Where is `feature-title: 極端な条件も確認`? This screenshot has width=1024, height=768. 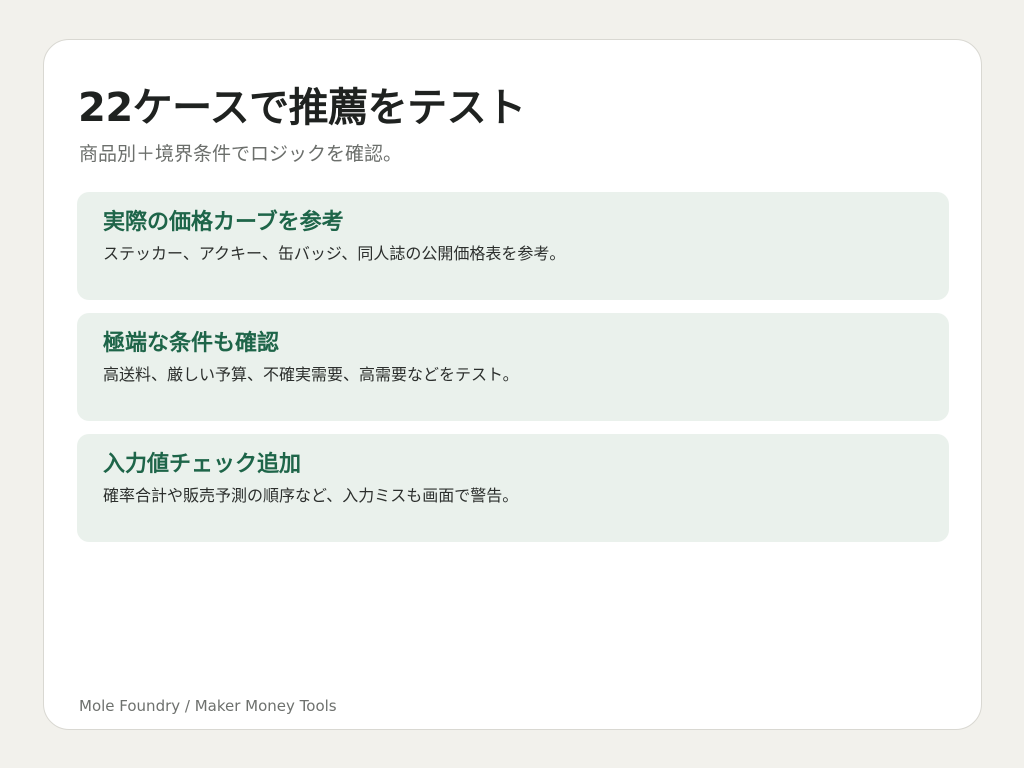
feature-title: 極端な条件も確認 is located at coordinates (191, 343).